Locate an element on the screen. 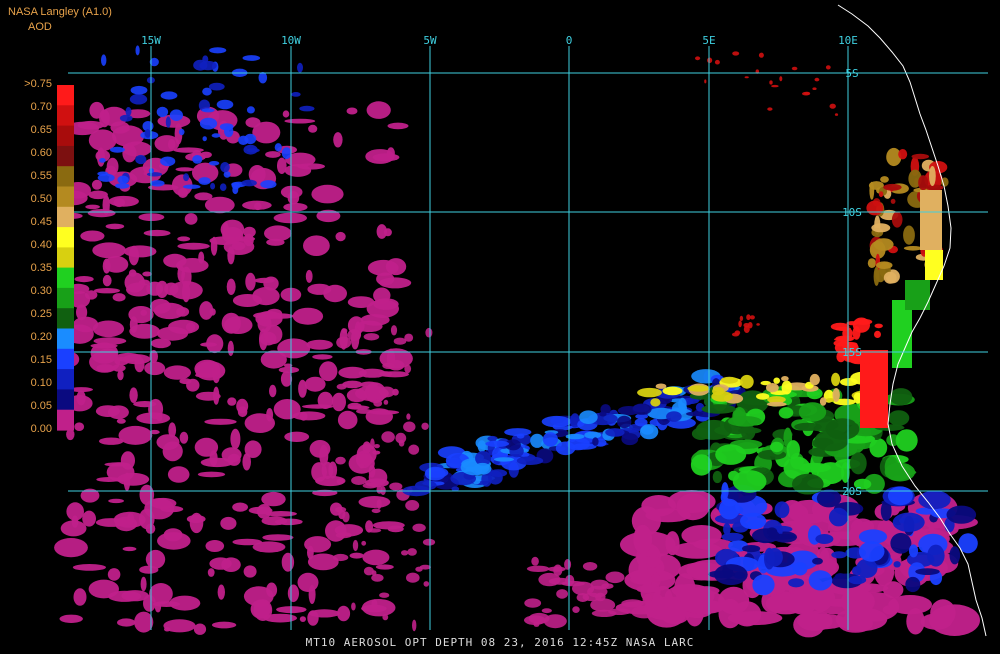 Image resolution: width=1000 pixels, height=654 pixels. colorbar-label: 0.40 is located at coordinates (41, 245).